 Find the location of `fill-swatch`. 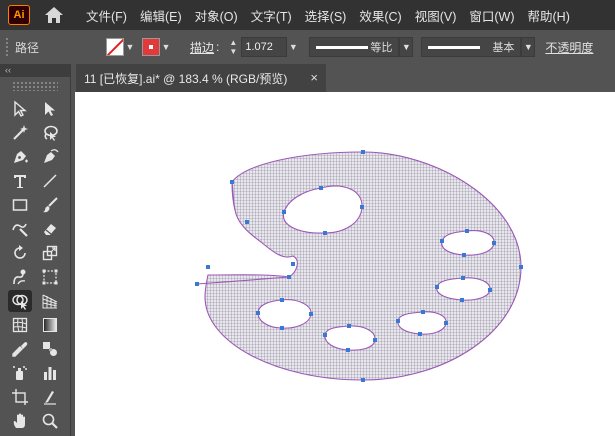

fill-swatch is located at coordinates (115, 47).